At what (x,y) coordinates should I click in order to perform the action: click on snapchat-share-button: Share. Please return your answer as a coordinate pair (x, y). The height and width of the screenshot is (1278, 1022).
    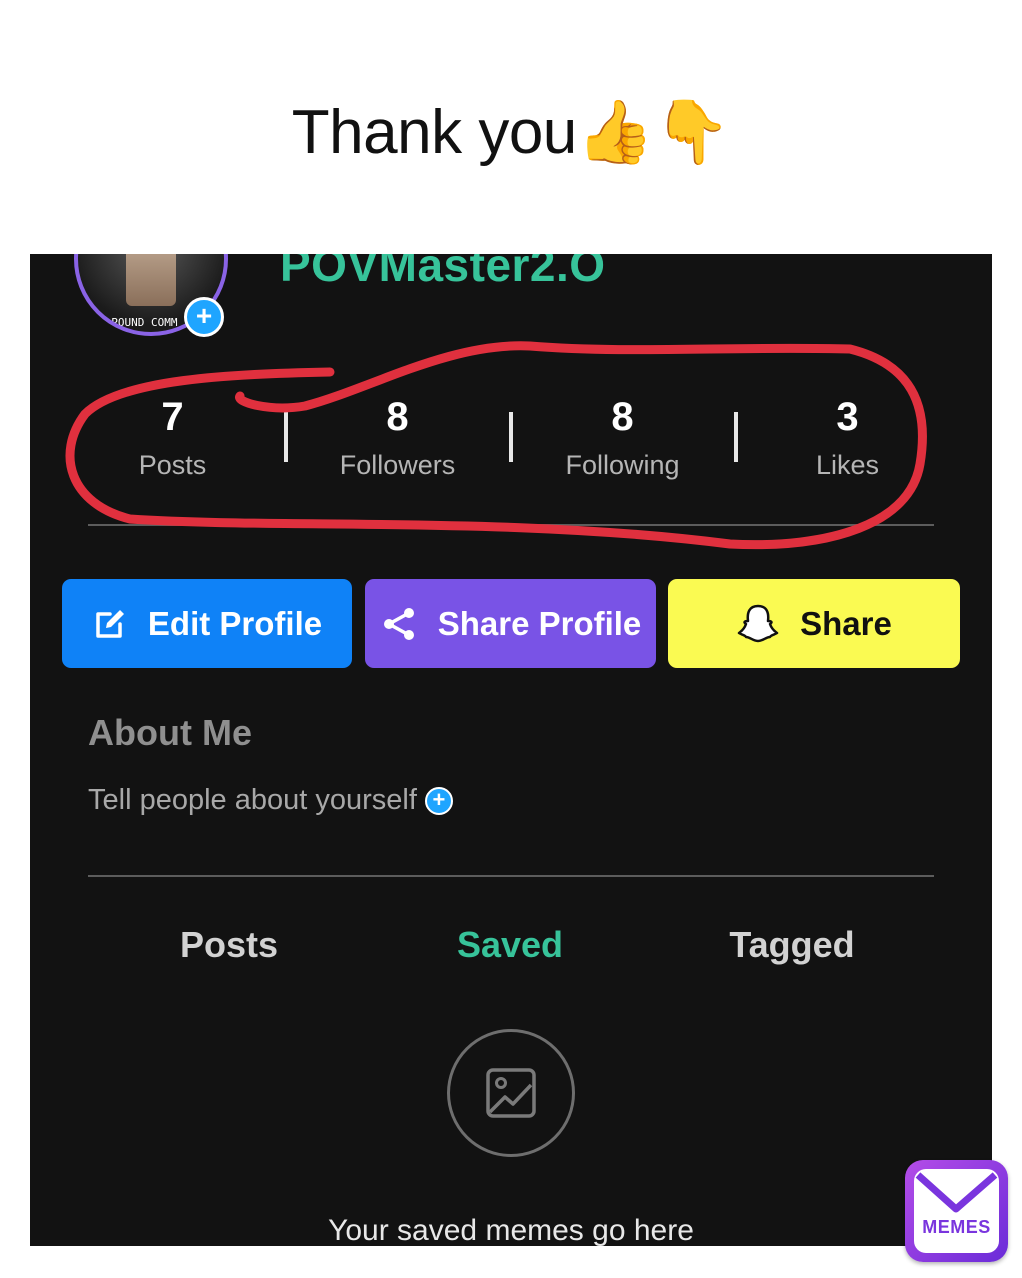
    Looking at the image, I should click on (814, 623).